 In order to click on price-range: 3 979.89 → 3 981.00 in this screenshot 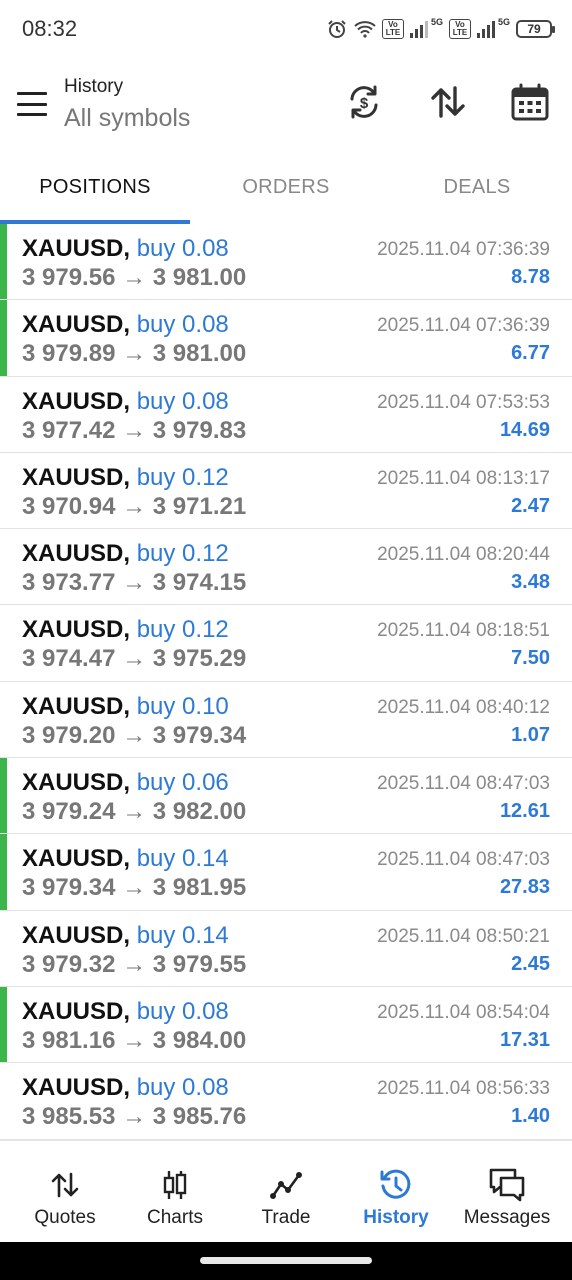, I will do `click(134, 354)`.